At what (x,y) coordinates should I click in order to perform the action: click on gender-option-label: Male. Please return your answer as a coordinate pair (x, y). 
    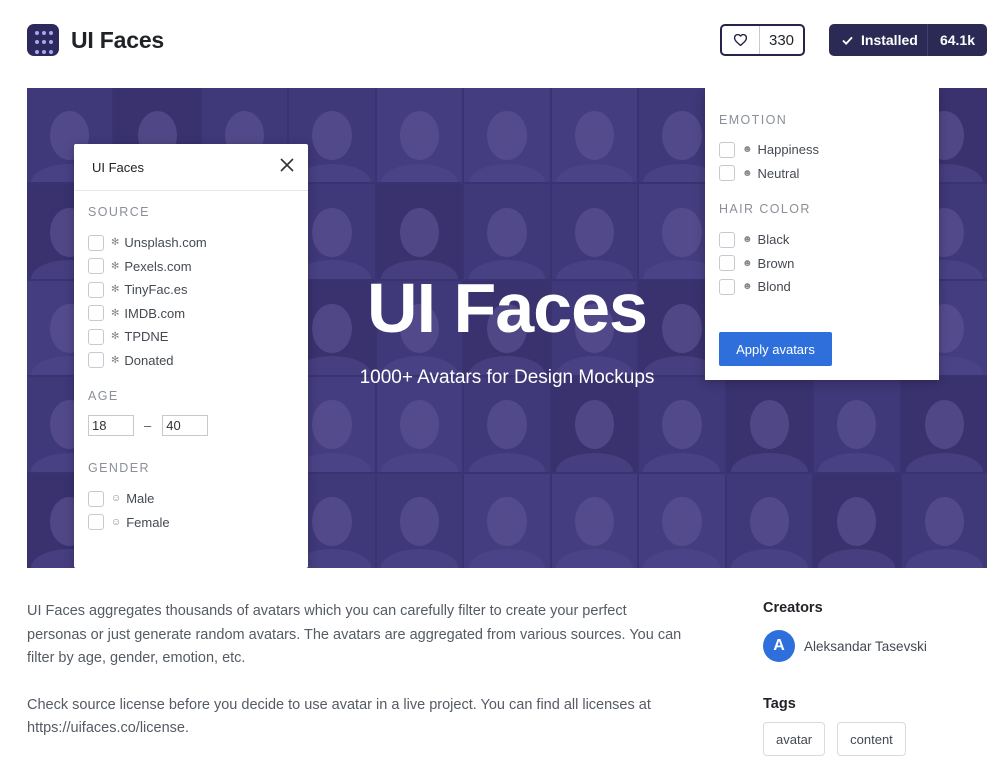
    Looking at the image, I should click on (140, 499).